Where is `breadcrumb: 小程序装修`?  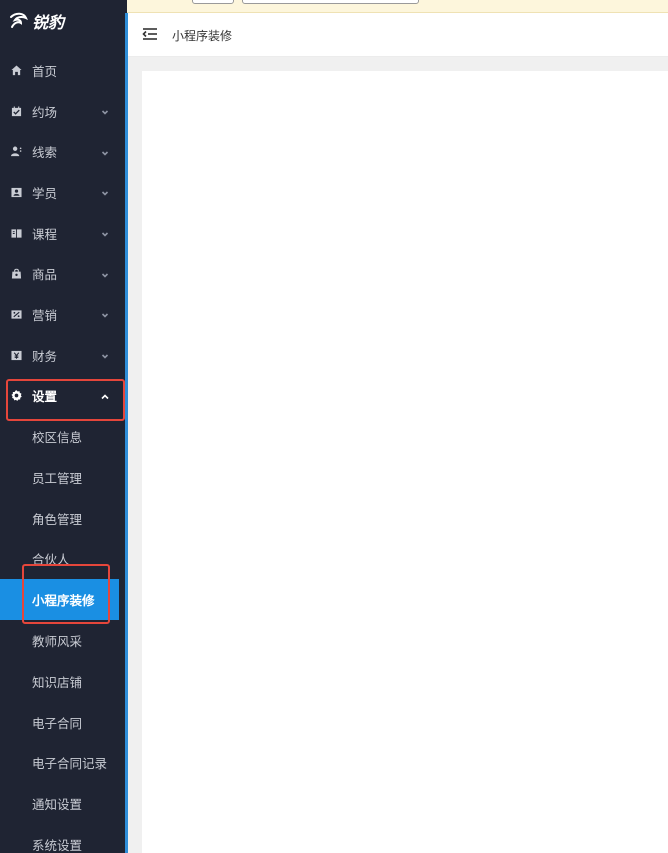
breadcrumb: 小程序装修 is located at coordinates (202, 35).